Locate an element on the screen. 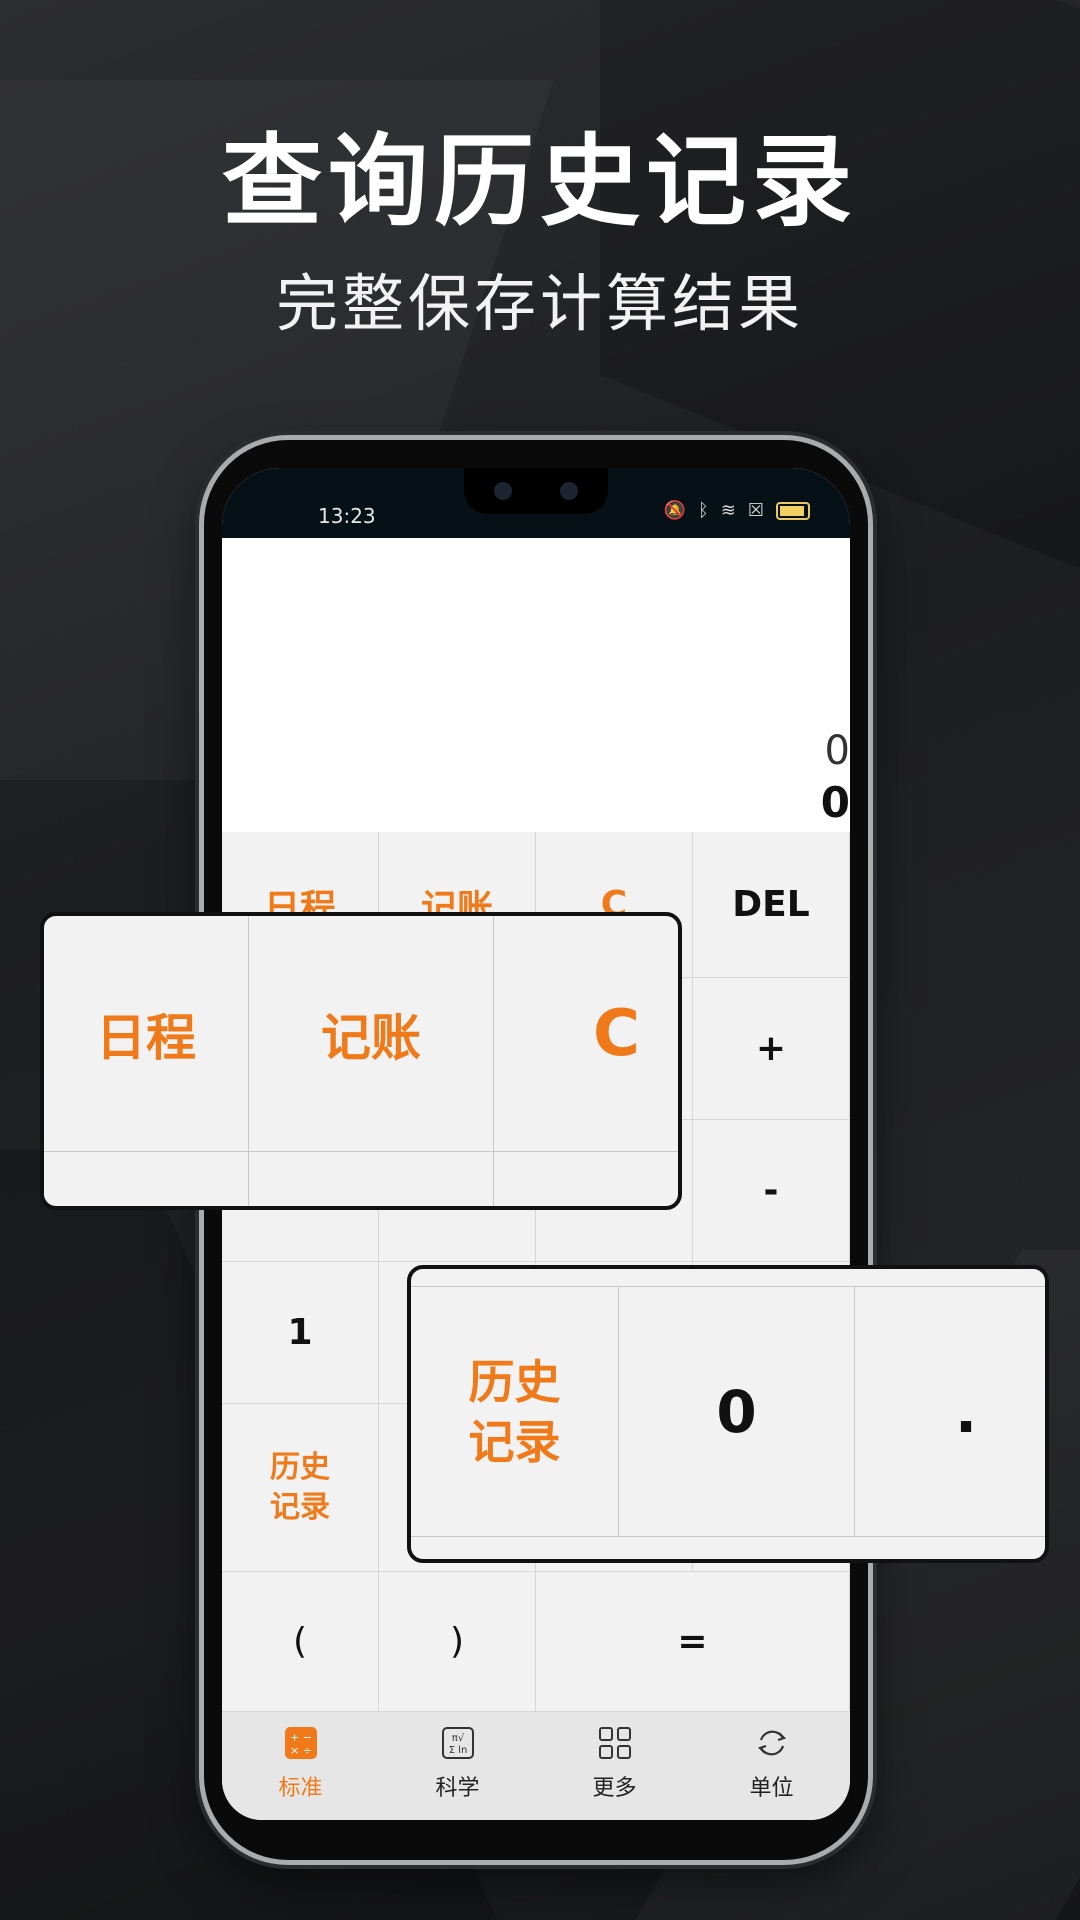 This screenshot has height=1920, width=1080. tab-label: 单位 is located at coordinates (771, 1788).